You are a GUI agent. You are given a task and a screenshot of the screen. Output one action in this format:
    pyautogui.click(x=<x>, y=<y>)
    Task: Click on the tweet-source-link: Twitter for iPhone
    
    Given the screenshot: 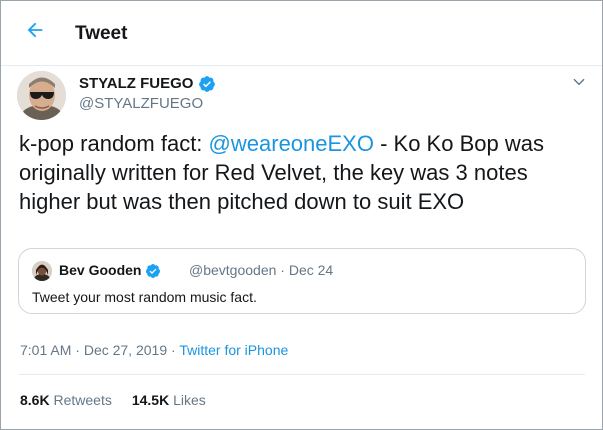 What is the action you would take?
    pyautogui.click(x=233, y=350)
    